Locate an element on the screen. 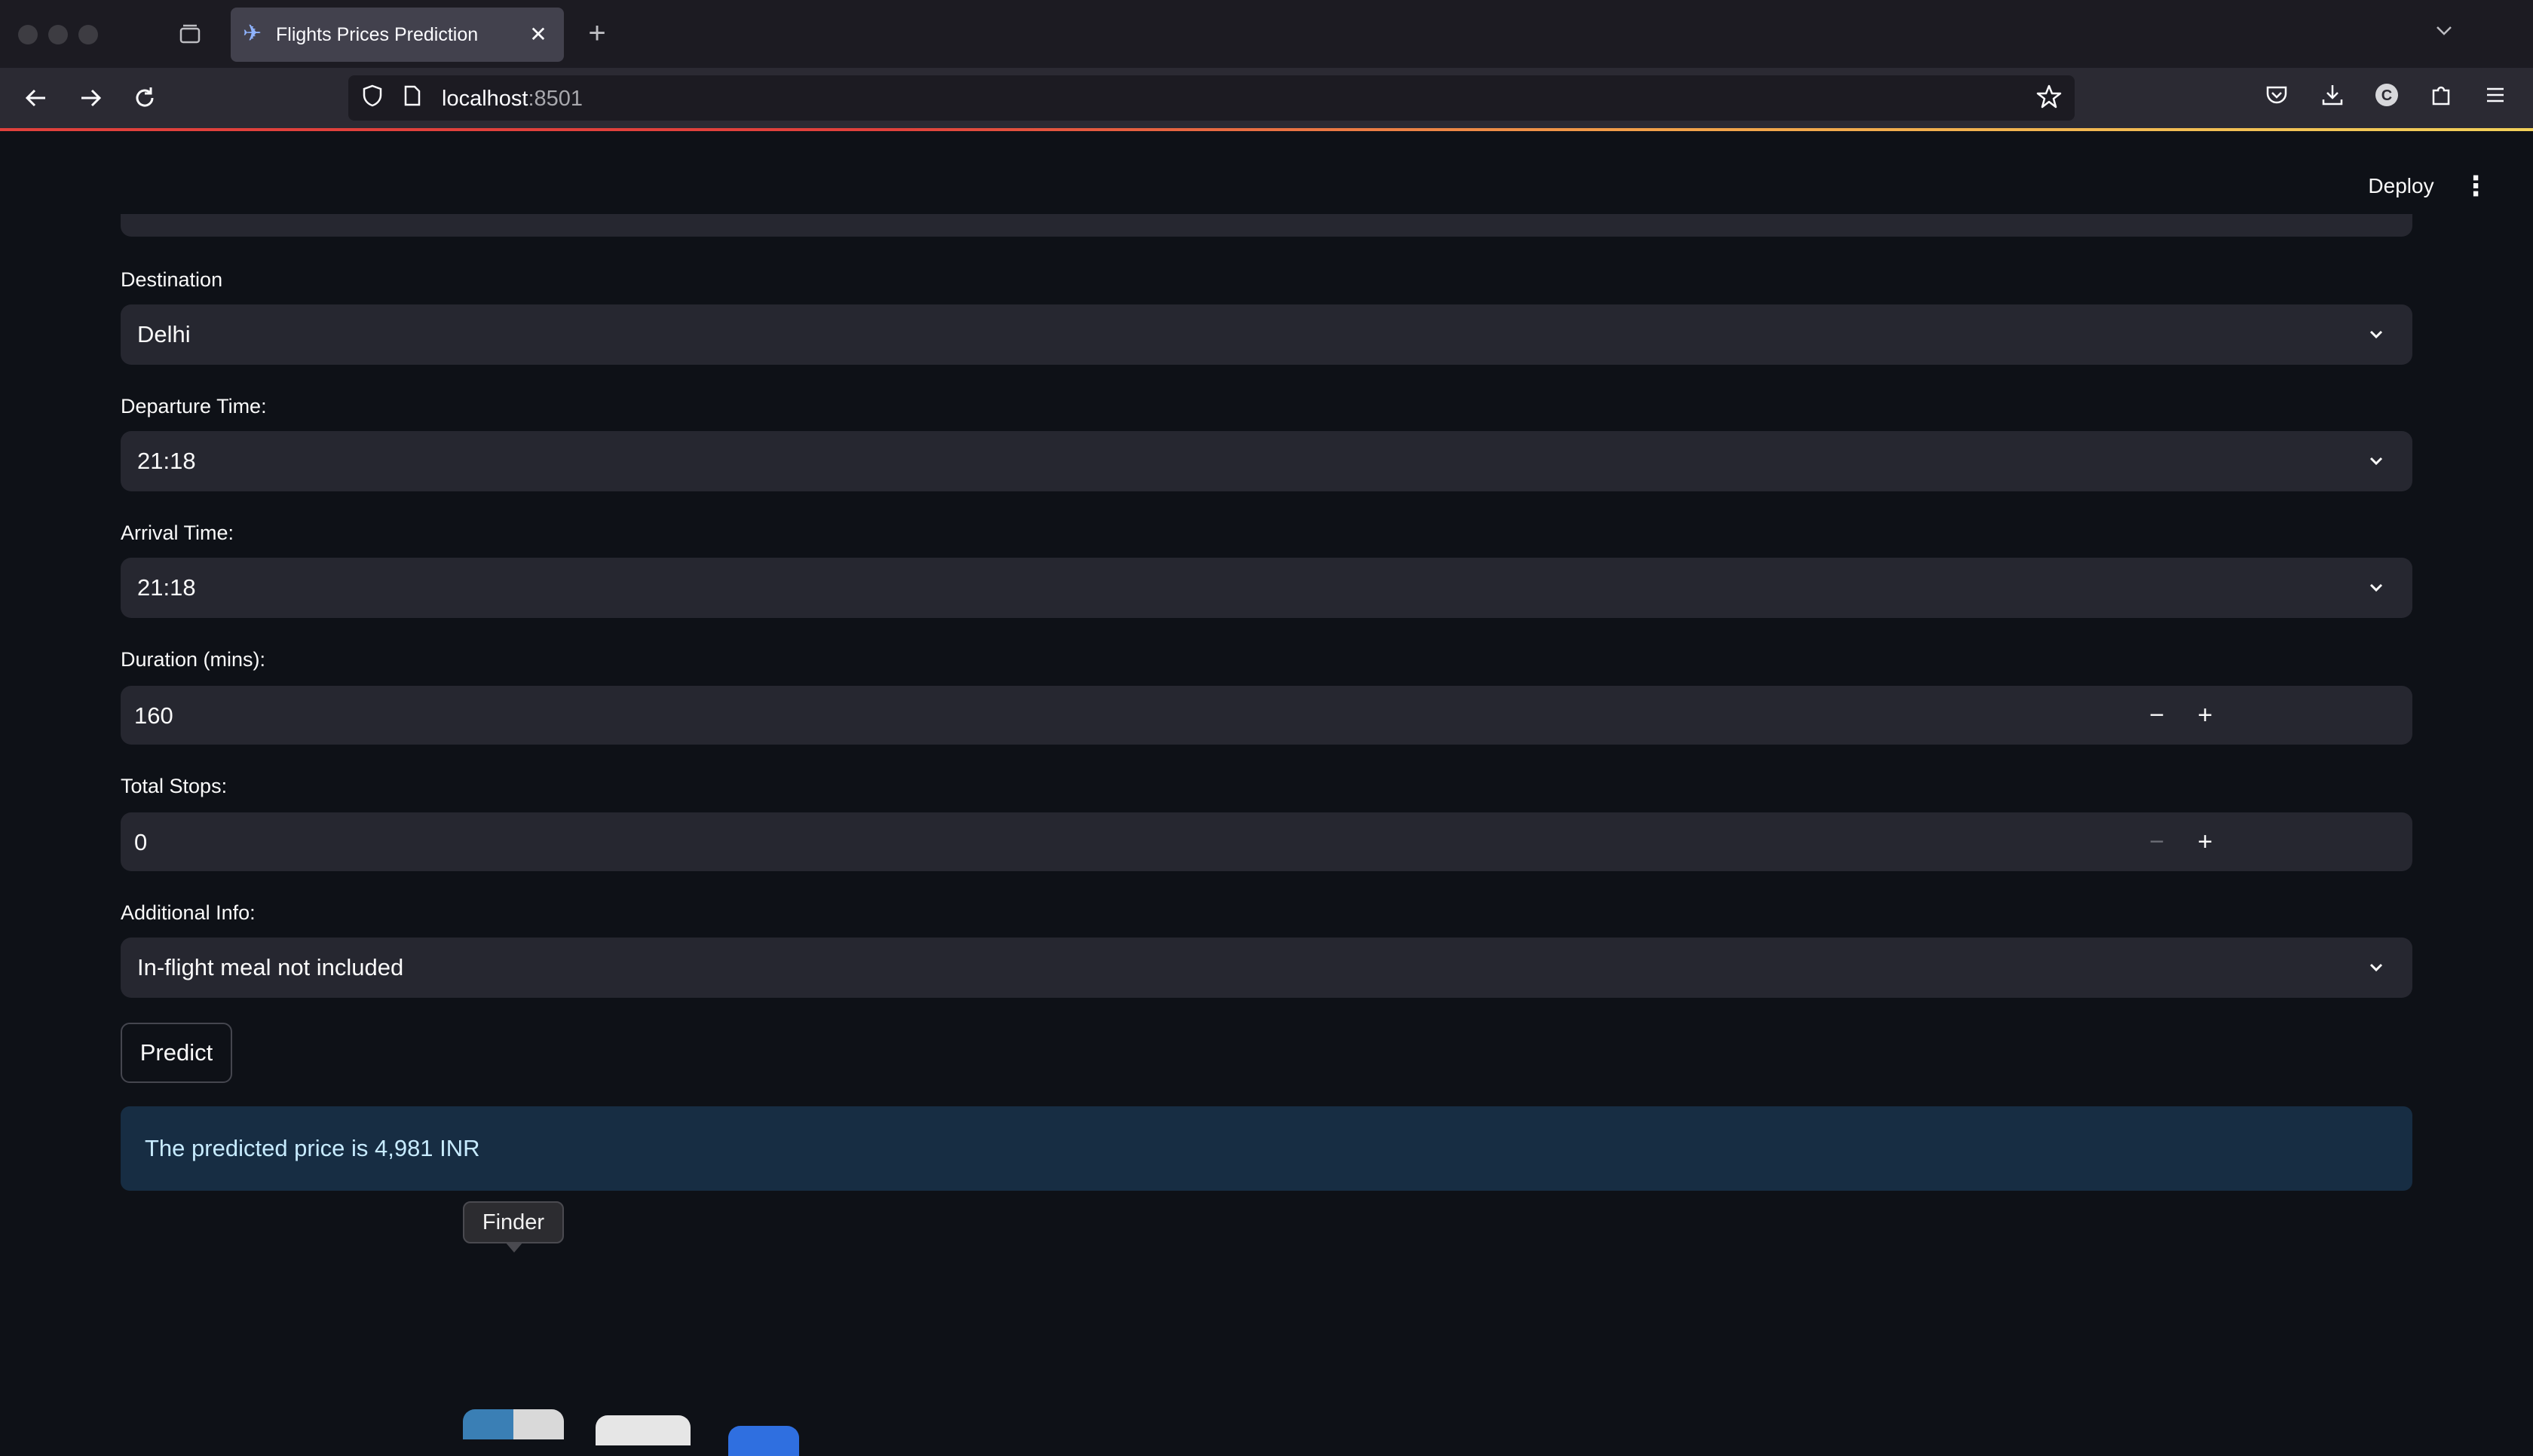 This screenshot has width=2533, height=1456. page-info-icon is located at coordinates (412, 98).